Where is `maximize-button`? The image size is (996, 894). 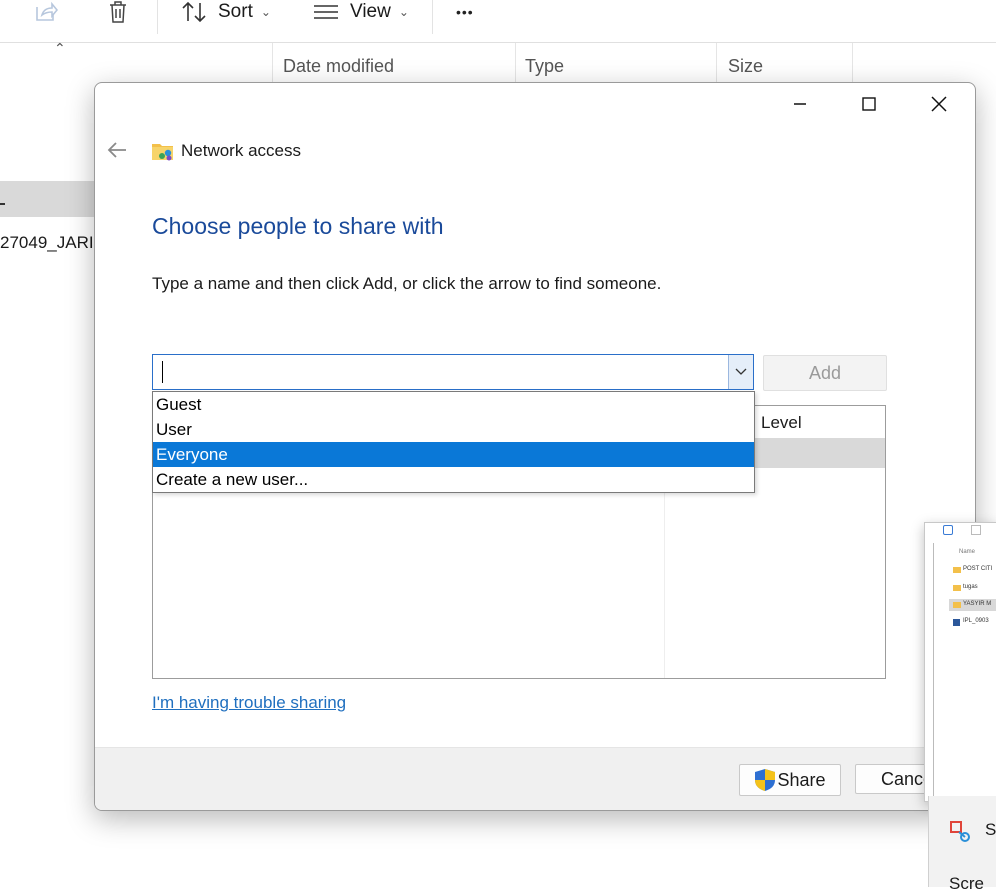
maximize-button is located at coordinates (869, 104).